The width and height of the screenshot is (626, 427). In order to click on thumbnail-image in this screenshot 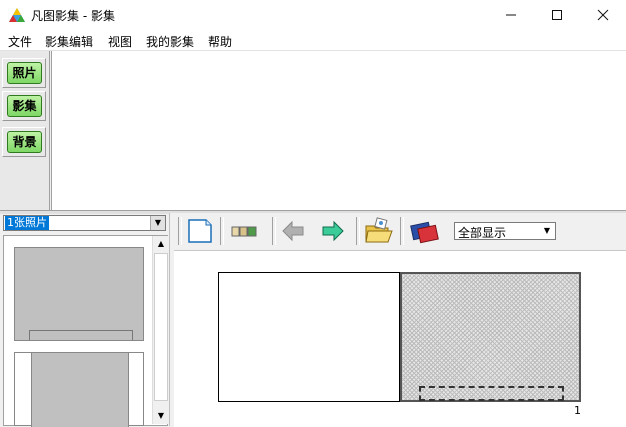, I will do `click(80, 390)`.